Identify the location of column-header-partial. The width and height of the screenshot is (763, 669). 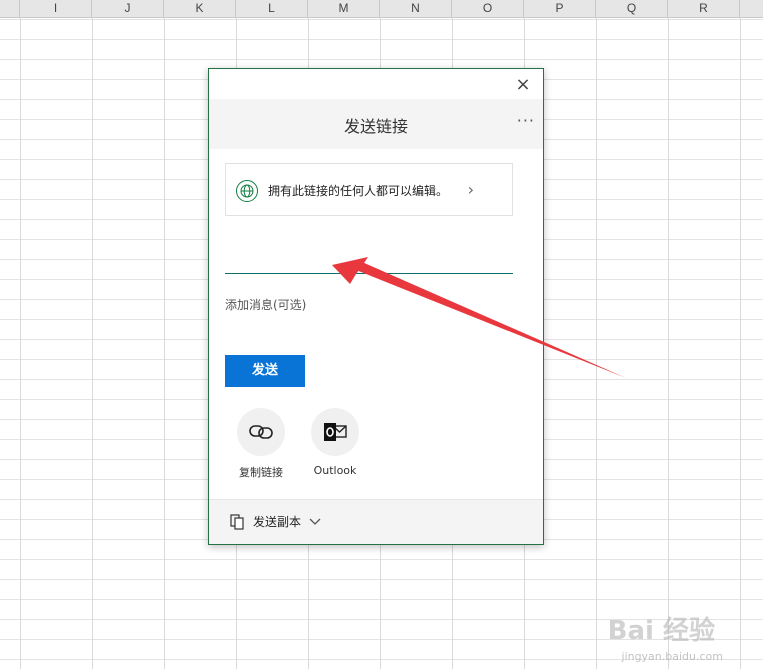
(751, 8).